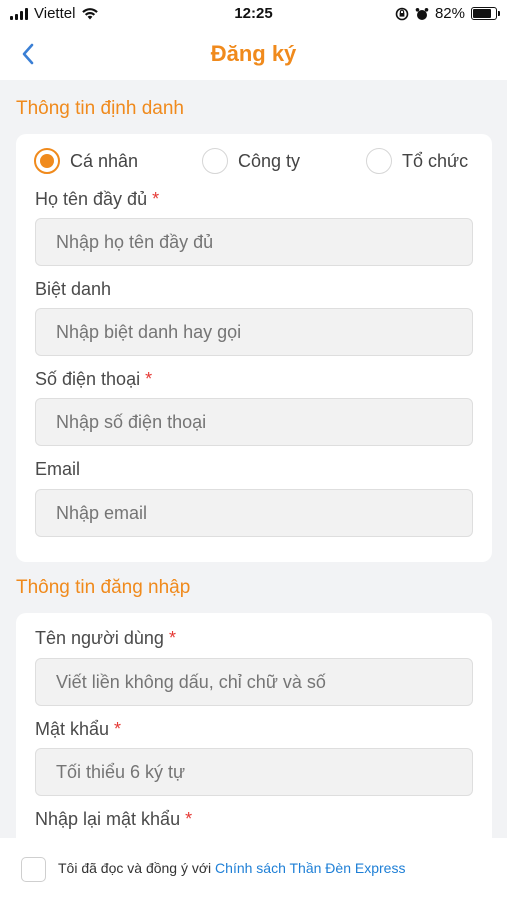 Image resolution: width=507 pixels, height=900 pixels. I want to click on rotation-lock-icon, so click(402, 13).